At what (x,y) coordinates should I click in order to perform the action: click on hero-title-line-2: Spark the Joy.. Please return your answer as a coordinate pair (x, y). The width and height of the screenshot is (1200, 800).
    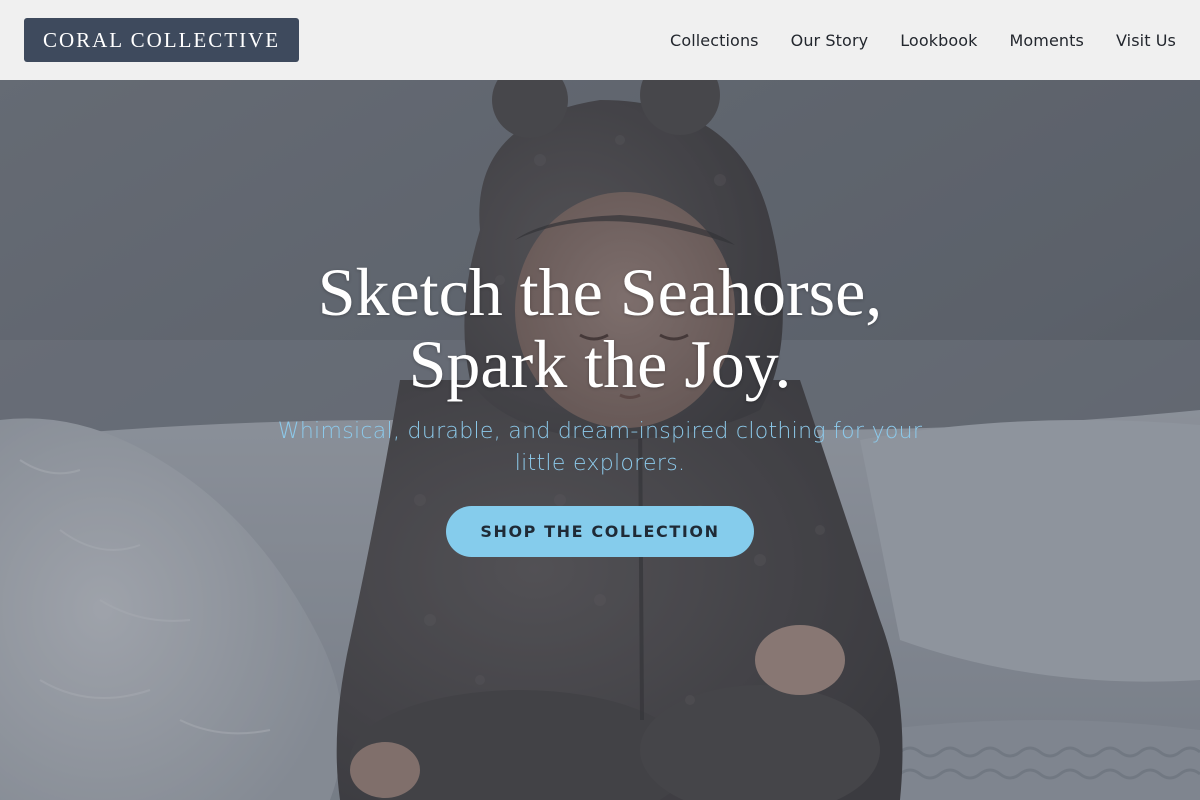
    Looking at the image, I should click on (600, 364).